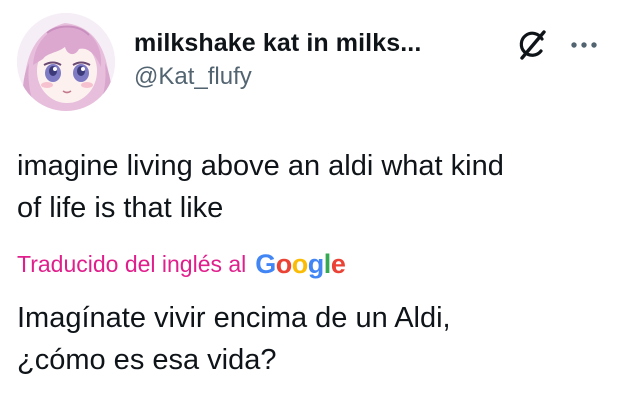 This screenshot has width=620, height=404. I want to click on google-logo: Google, so click(300, 264).